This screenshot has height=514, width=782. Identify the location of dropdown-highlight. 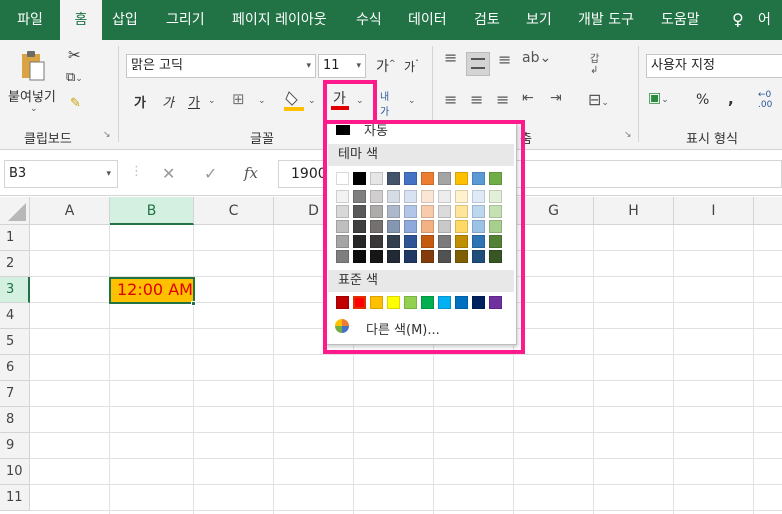
(424, 237).